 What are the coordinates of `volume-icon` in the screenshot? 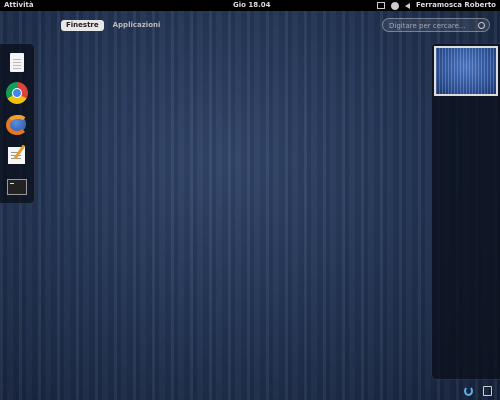 It's located at (407, 5).